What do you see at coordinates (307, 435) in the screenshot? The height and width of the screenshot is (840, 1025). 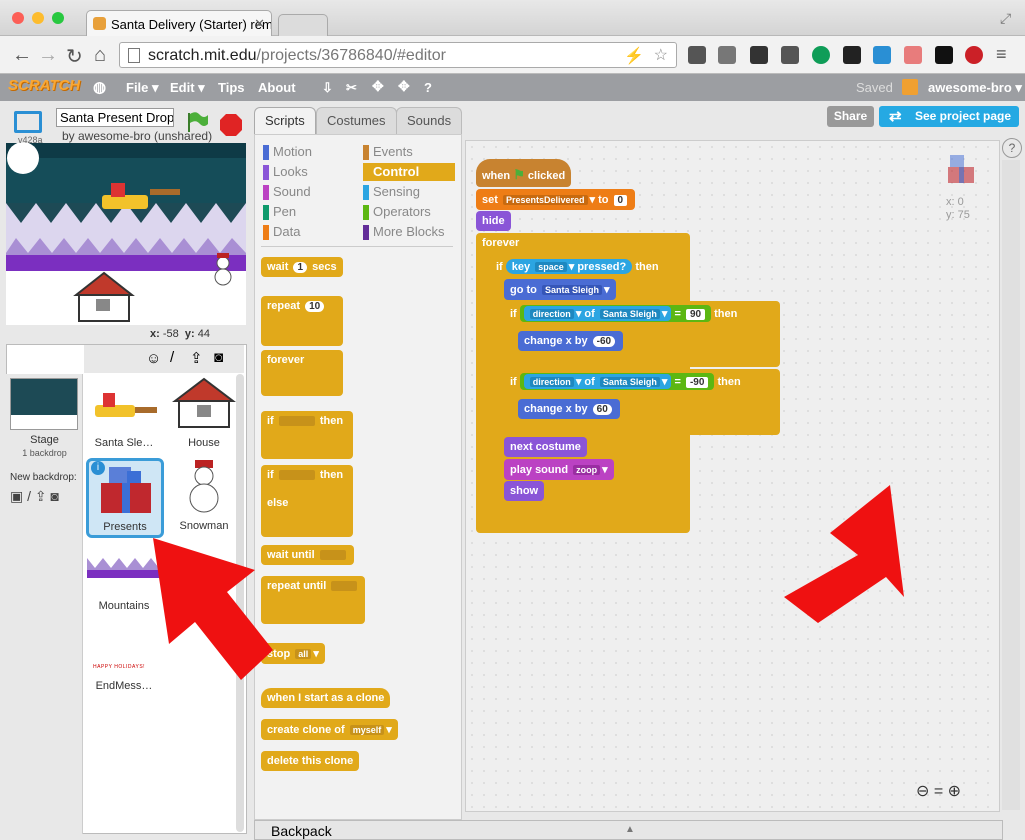 I see `block-if-then: if then` at bounding box center [307, 435].